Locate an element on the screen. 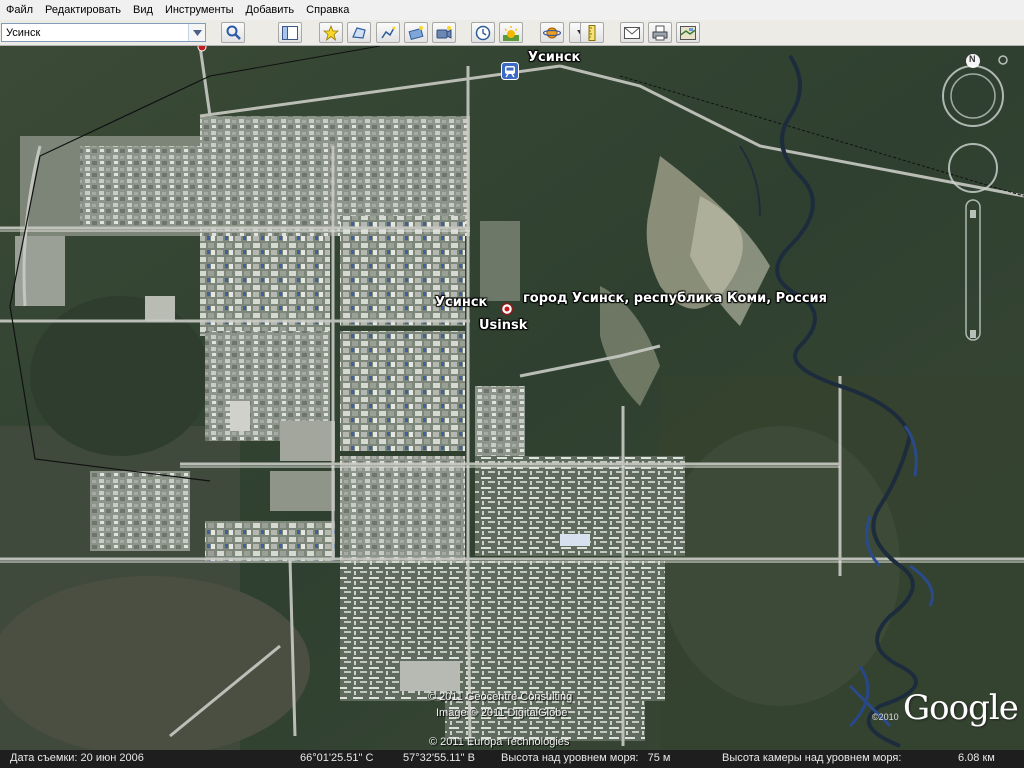  sidebar-toggle-button is located at coordinates (290, 32).